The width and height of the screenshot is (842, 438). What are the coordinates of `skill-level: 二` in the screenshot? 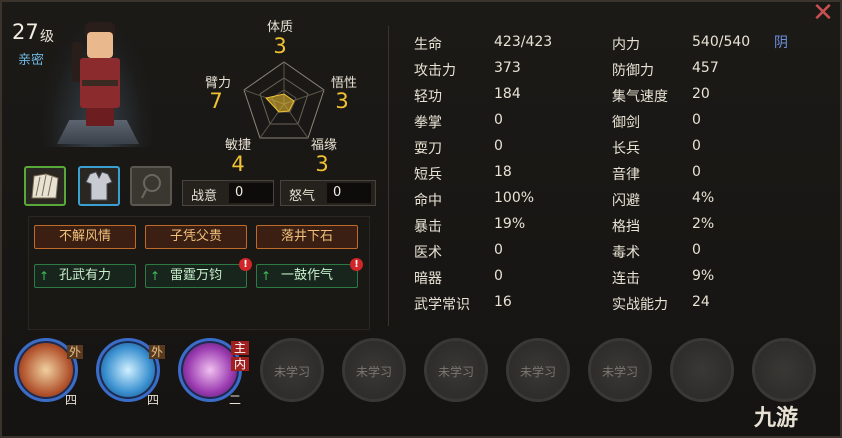 It's located at (235, 400).